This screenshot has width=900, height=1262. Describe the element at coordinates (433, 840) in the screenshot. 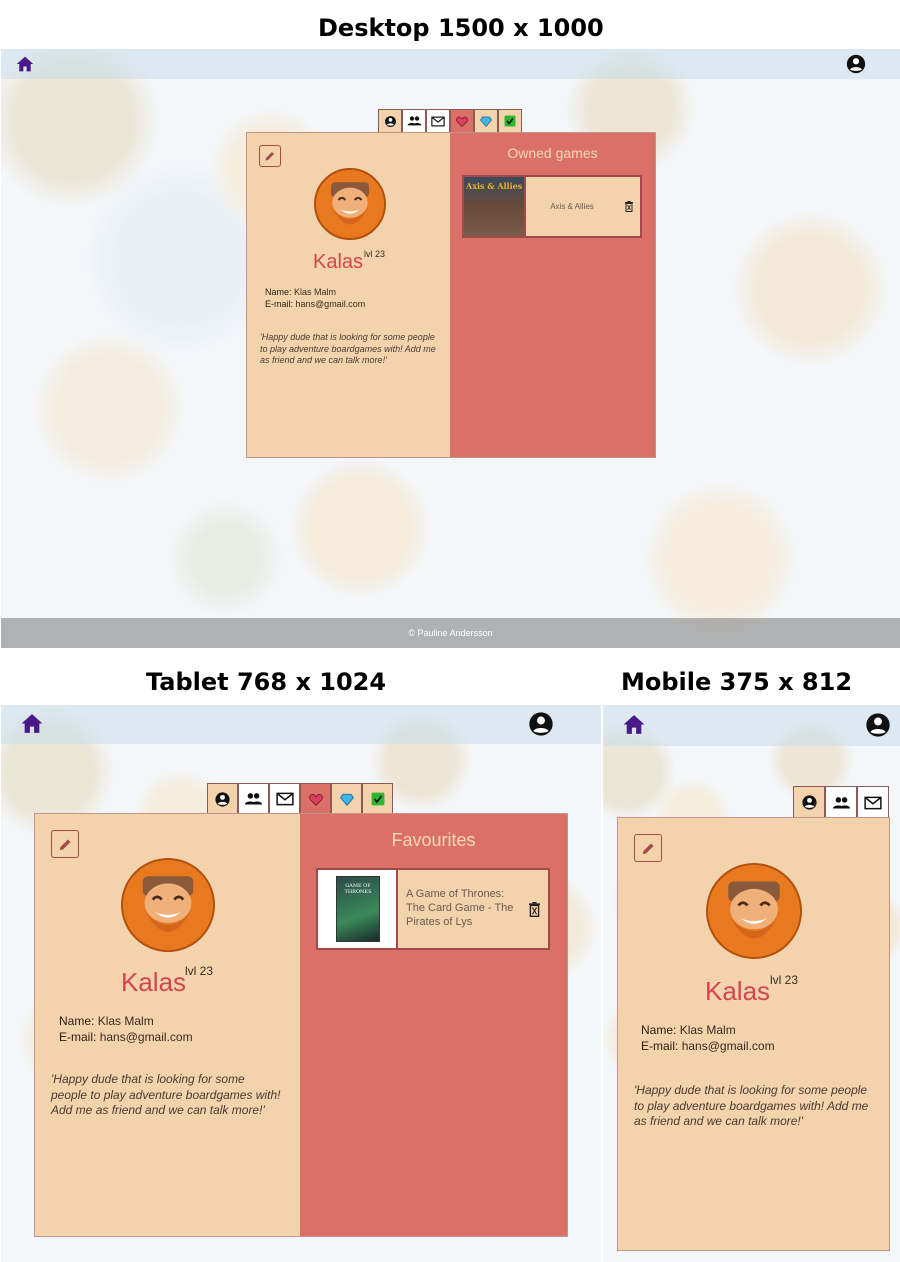

I see `panel-title: Favourites` at that location.